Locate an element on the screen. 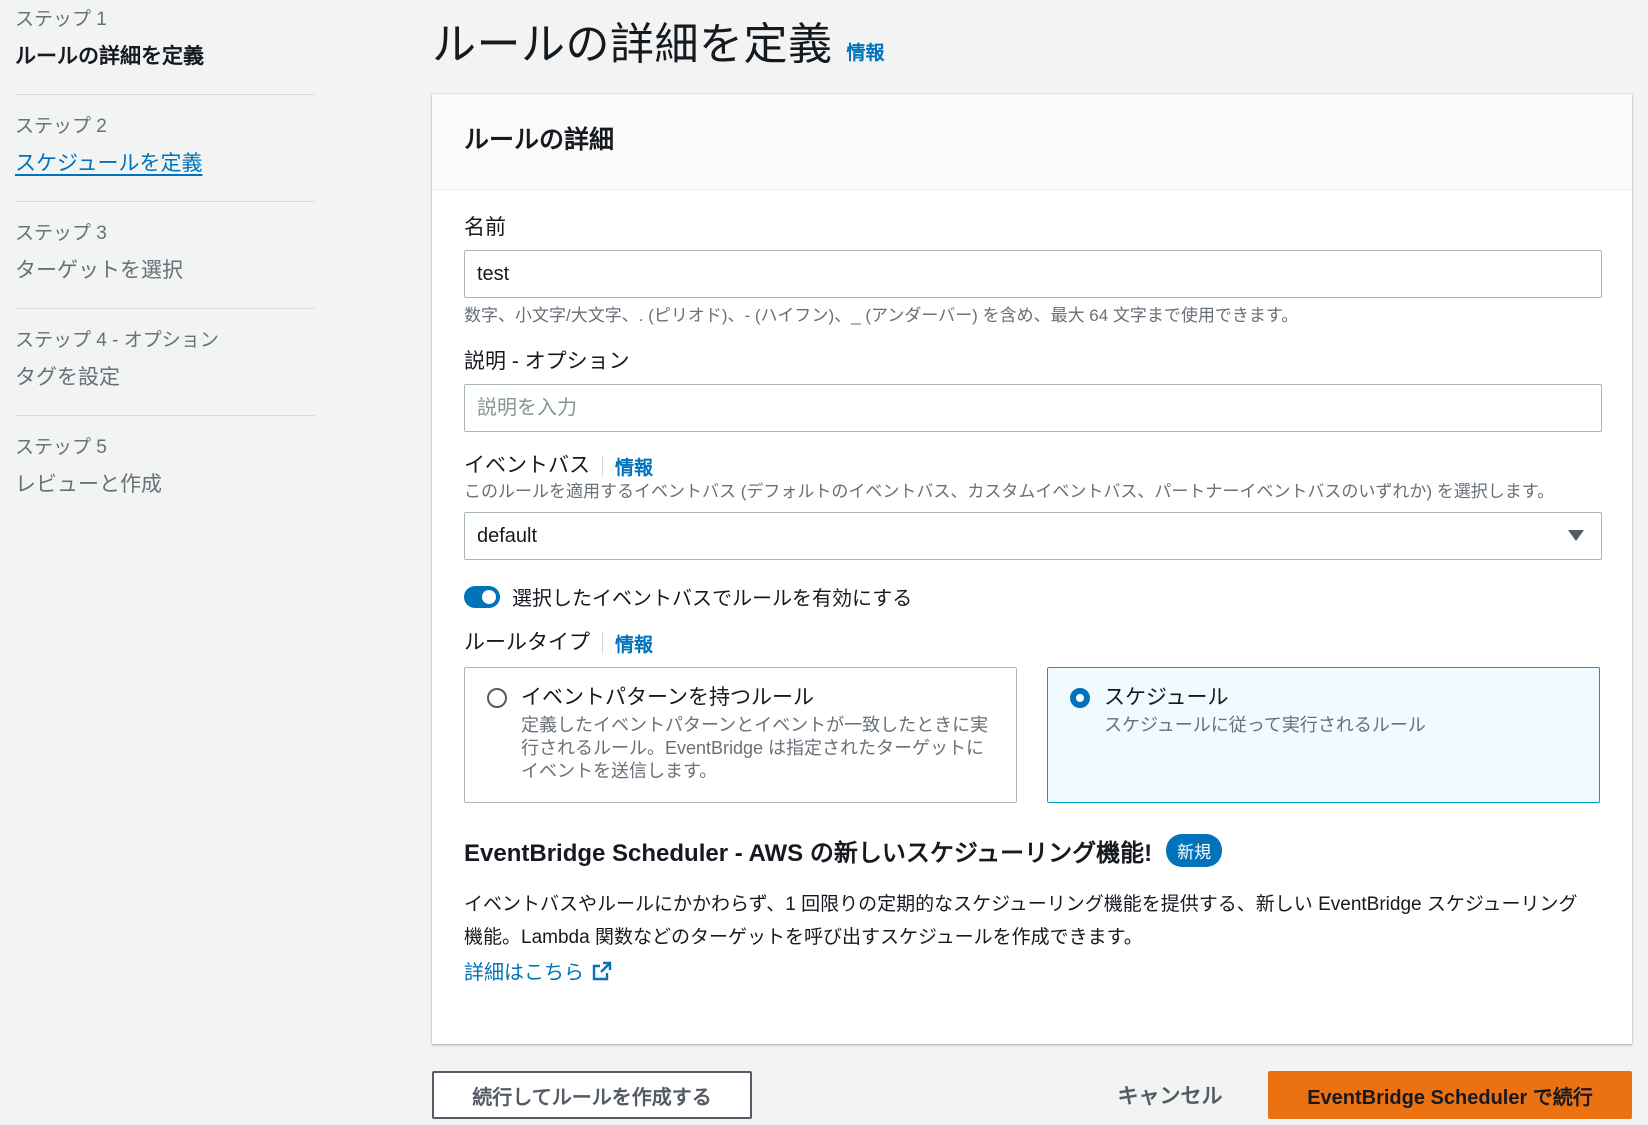 The image size is (1648, 1125). step-title: ルールの詳細を定義 is located at coordinates (109, 56).